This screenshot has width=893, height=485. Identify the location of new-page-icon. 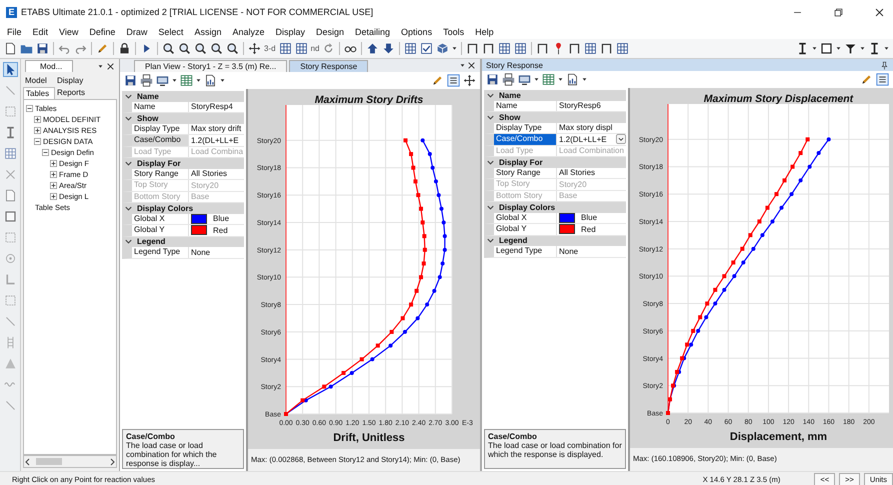
(10, 48).